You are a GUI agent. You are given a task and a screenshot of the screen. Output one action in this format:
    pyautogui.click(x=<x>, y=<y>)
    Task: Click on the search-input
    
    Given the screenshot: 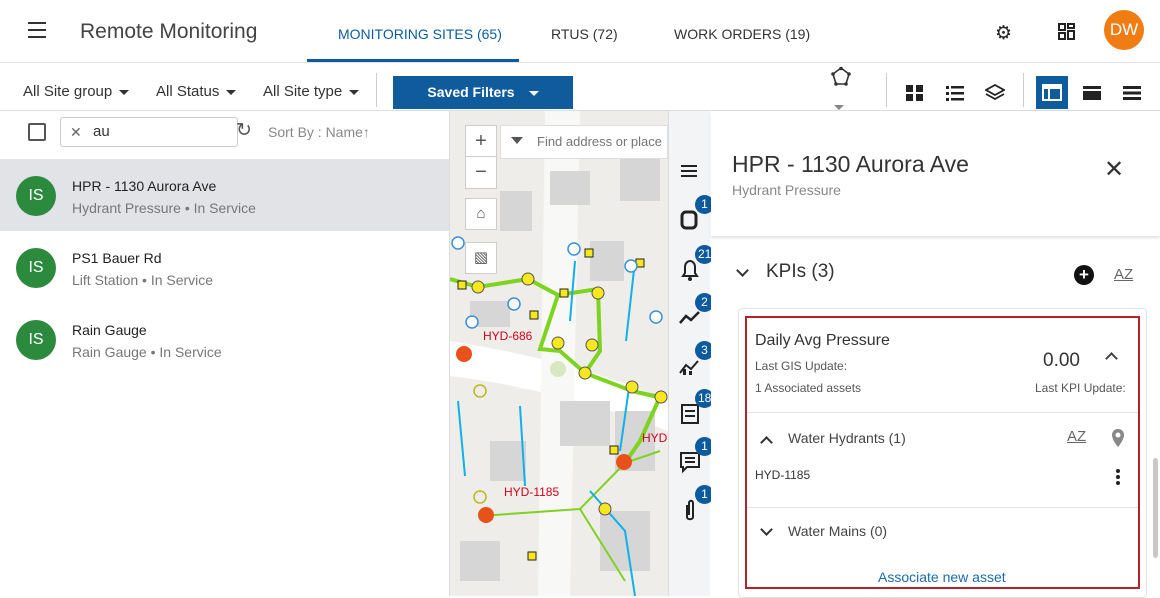 What is the action you would take?
    pyautogui.click(x=158, y=131)
    